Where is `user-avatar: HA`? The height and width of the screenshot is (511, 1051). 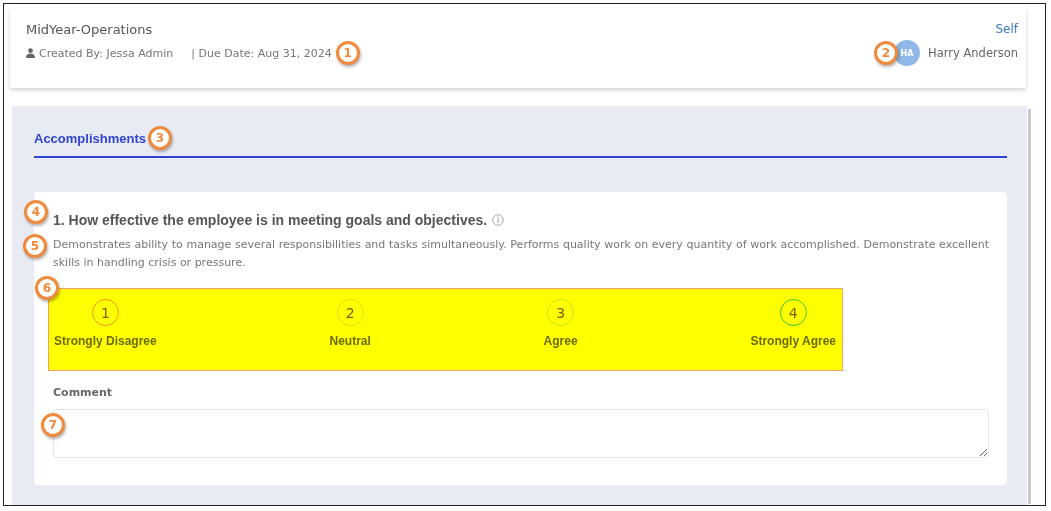 user-avatar: HA is located at coordinates (907, 53).